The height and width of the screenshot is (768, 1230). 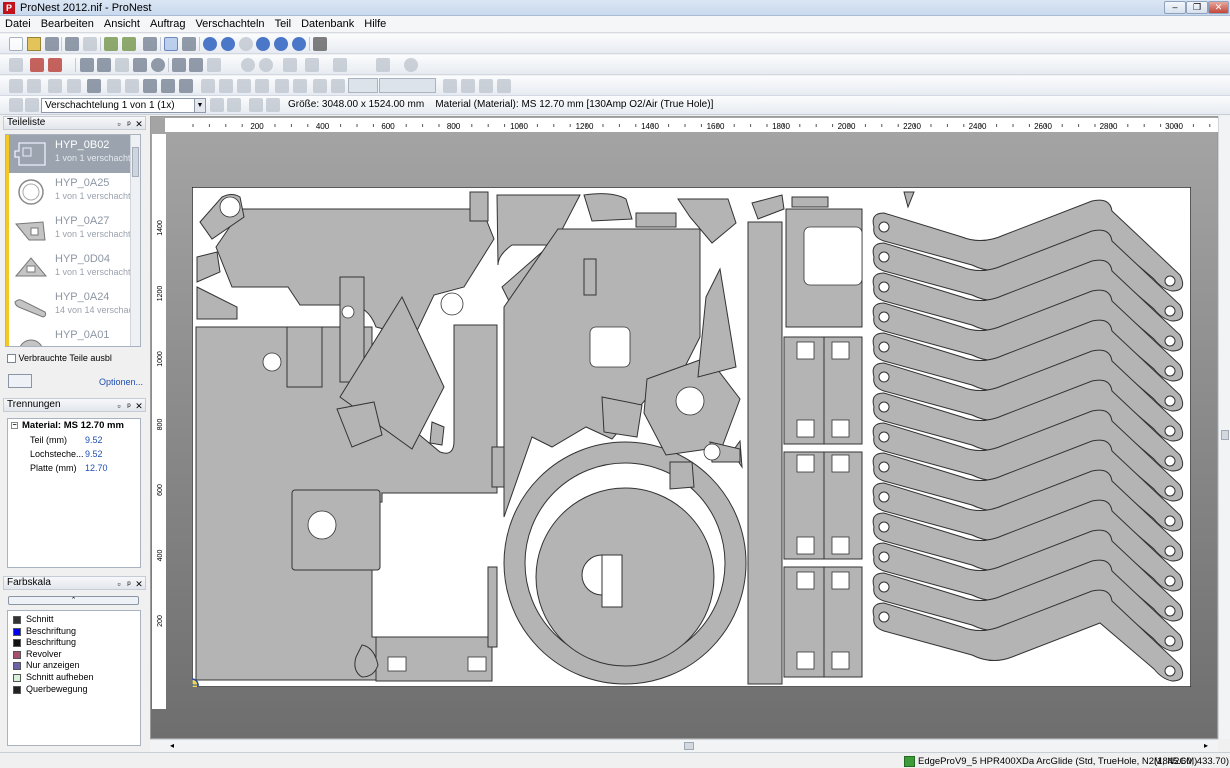 What do you see at coordinates (104, 65) in the screenshot?
I see `copy-nest-icon` at bounding box center [104, 65].